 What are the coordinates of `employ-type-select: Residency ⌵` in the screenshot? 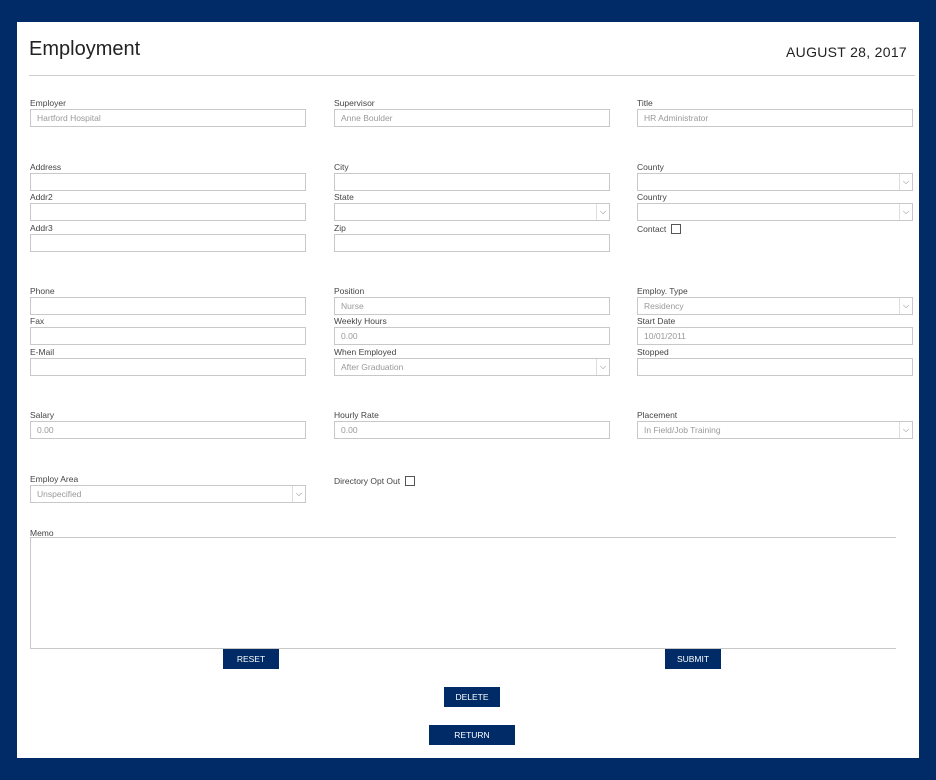 It's located at (775, 306).